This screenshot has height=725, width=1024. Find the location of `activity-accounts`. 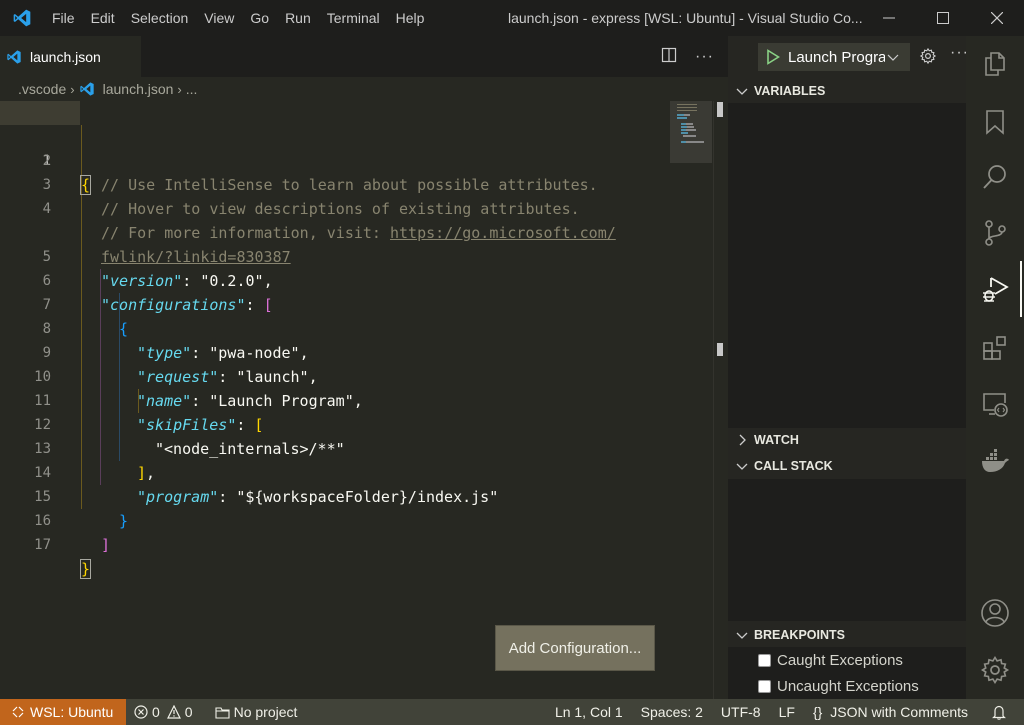

activity-accounts is located at coordinates (995, 613).